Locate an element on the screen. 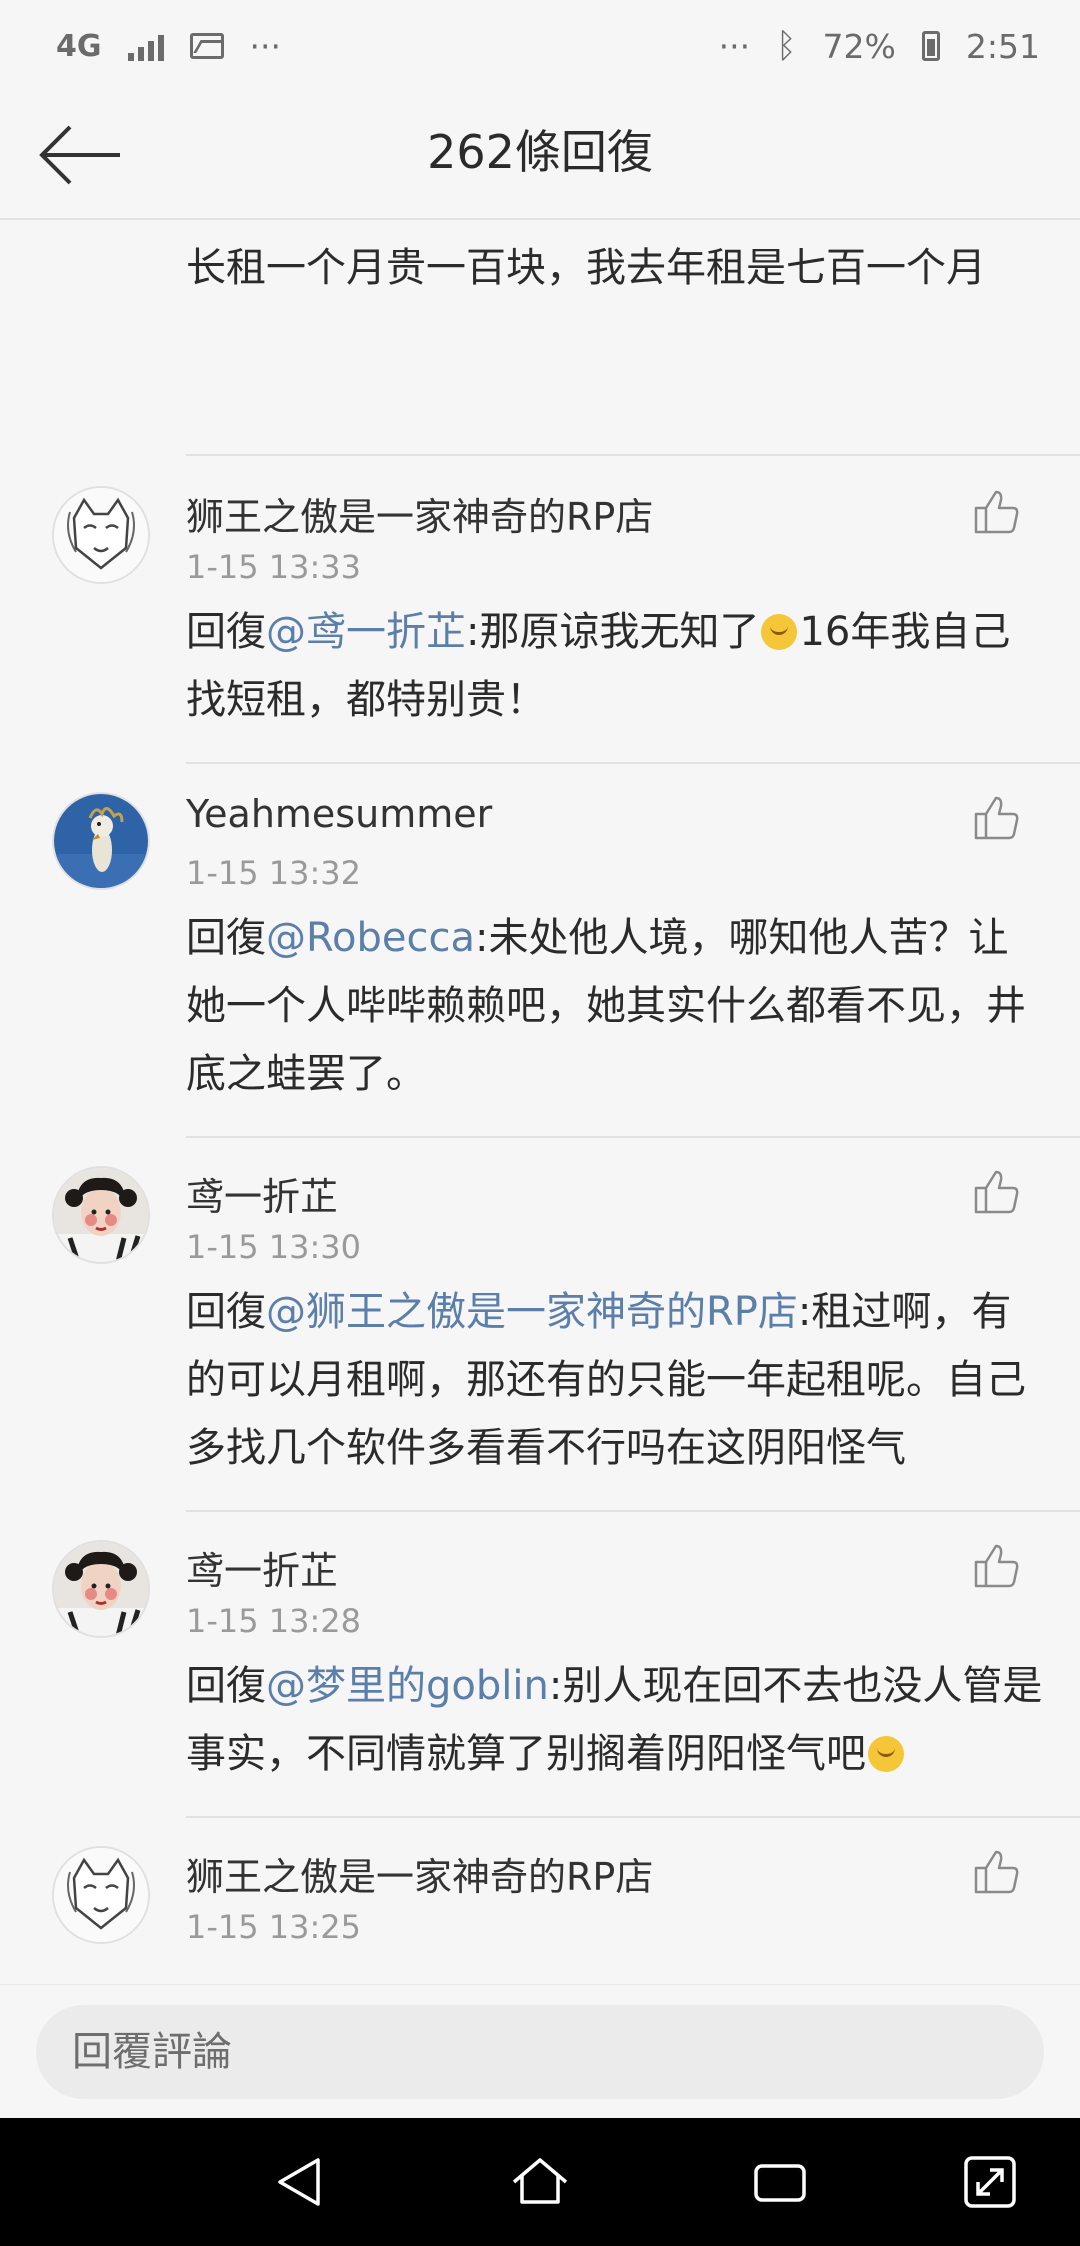 This screenshot has height=2246, width=1080. comment-item: 狮王之傲是一家神奇的RP店 1-15 13:25 is located at coordinates (540, 1900).